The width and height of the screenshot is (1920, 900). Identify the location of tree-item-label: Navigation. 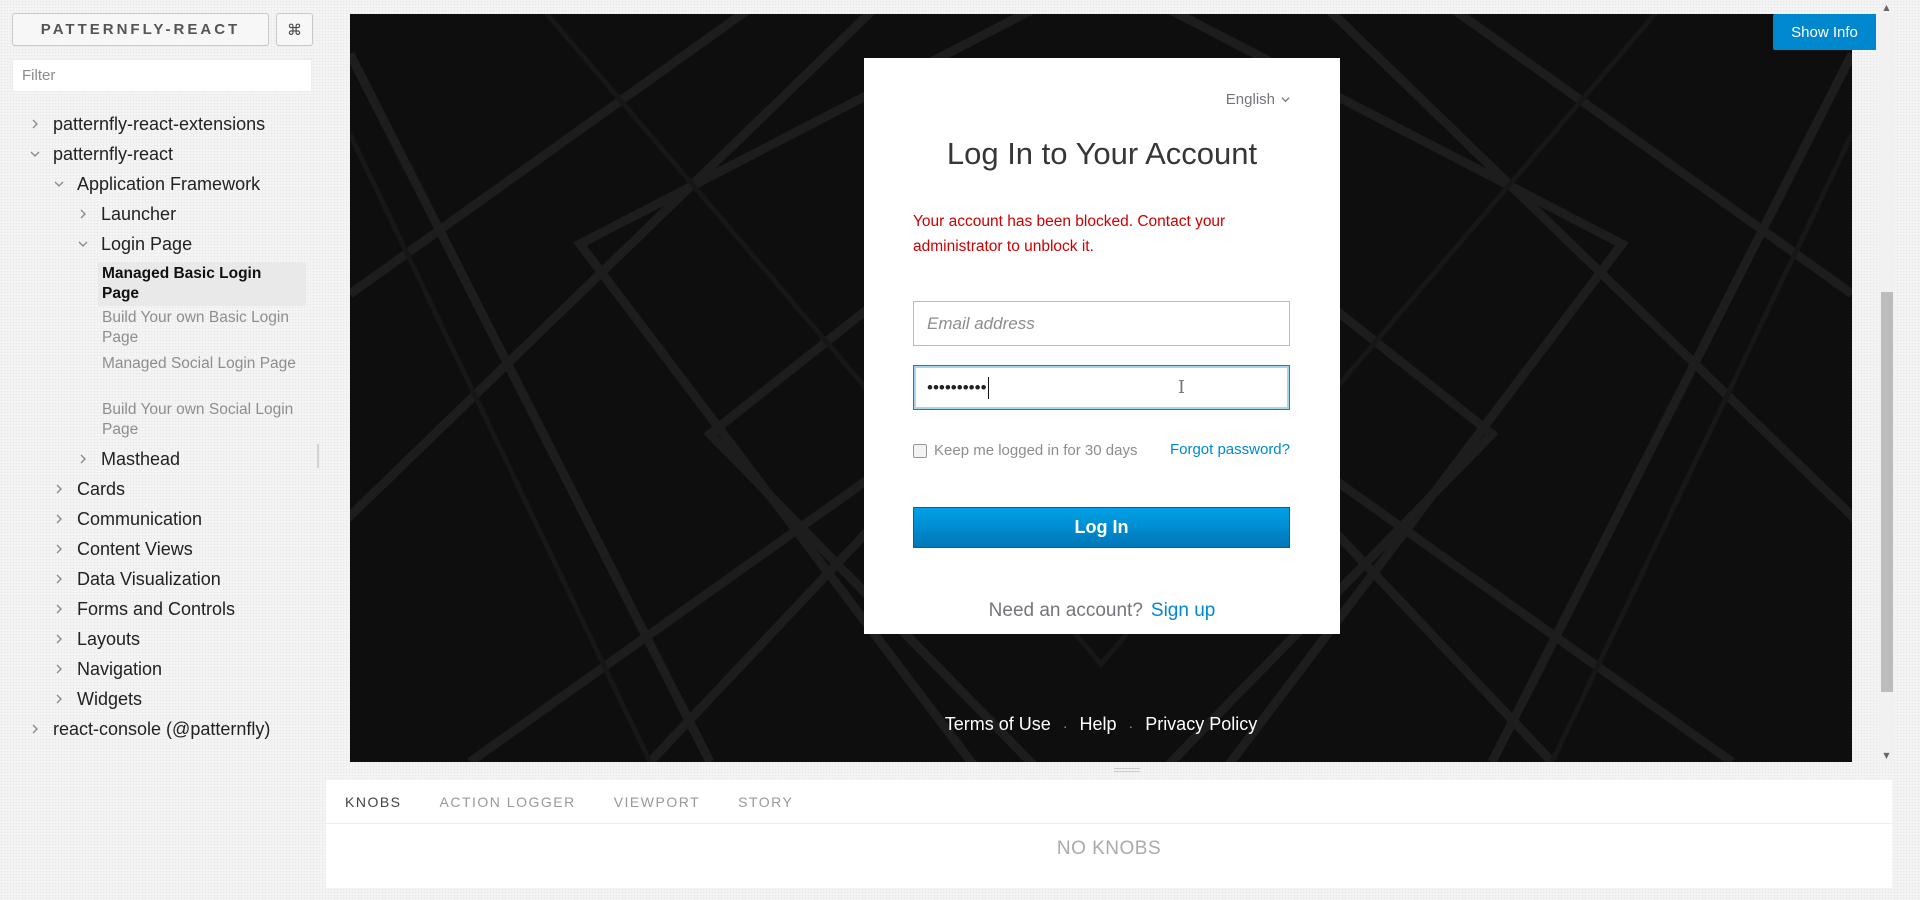
(120, 668).